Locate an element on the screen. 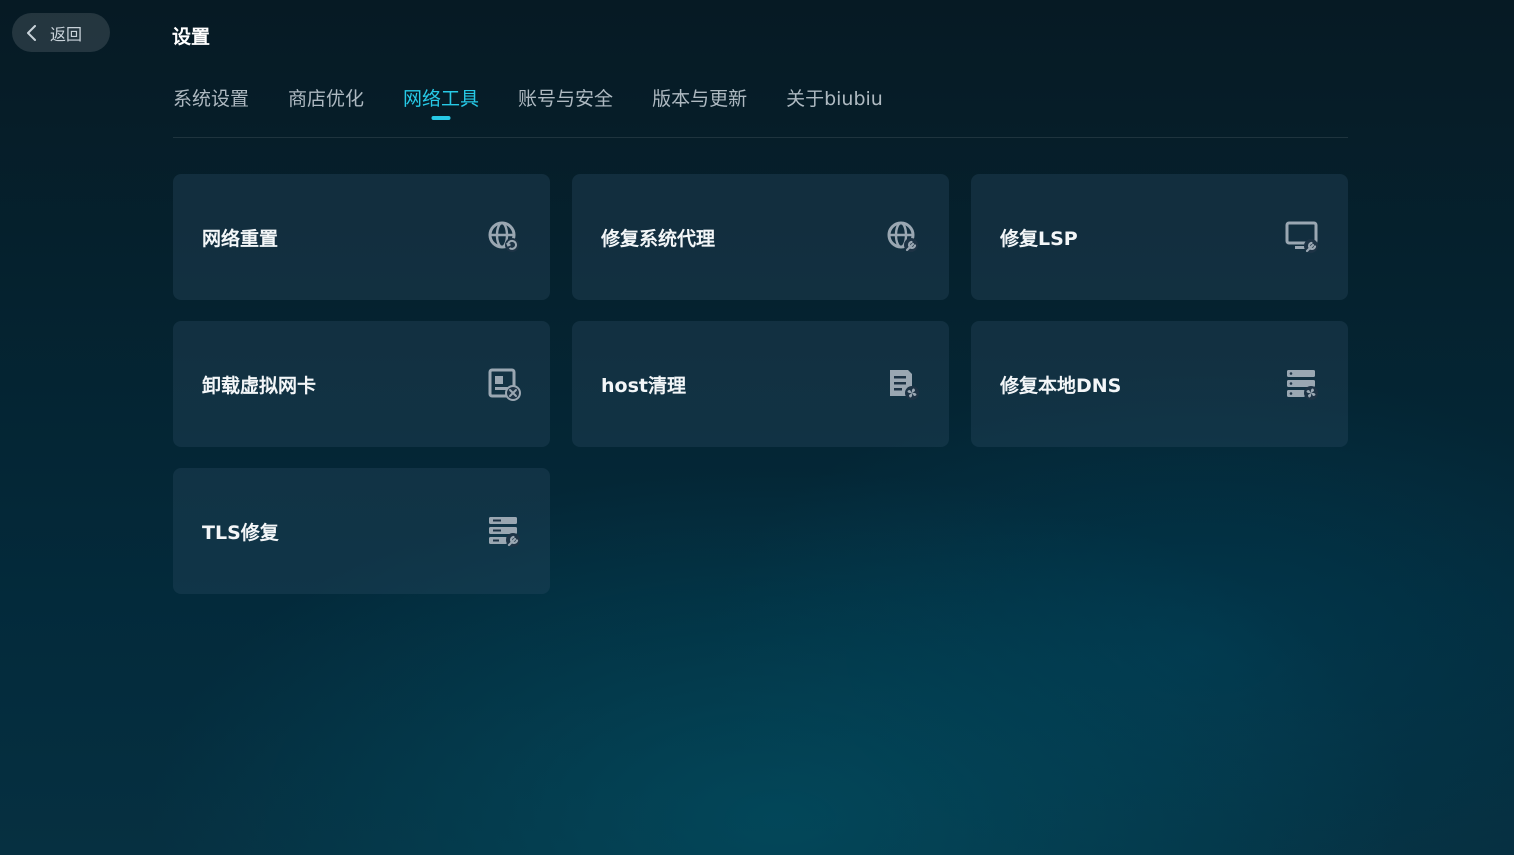 The width and height of the screenshot is (1514, 855). uninstall-virtual-nic-card: 卸载虚拟网卡 is located at coordinates (361, 384).